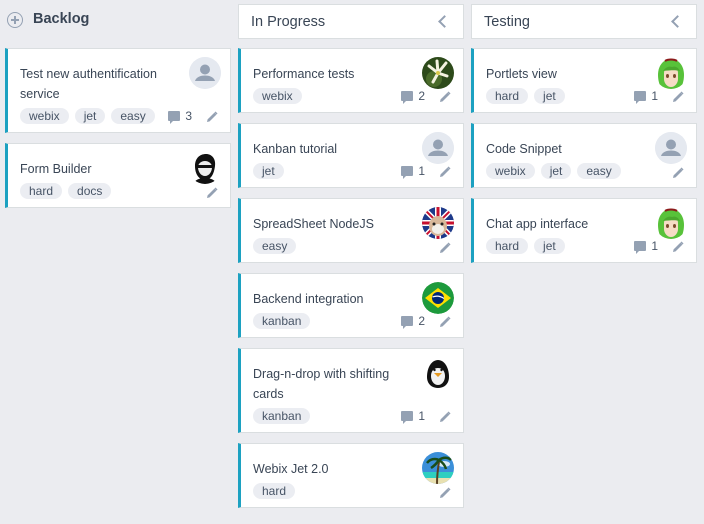 The image size is (704, 524). What do you see at coordinates (118, 175) in the screenshot?
I see `task-card: Form Builder hard docs` at bounding box center [118, 175].